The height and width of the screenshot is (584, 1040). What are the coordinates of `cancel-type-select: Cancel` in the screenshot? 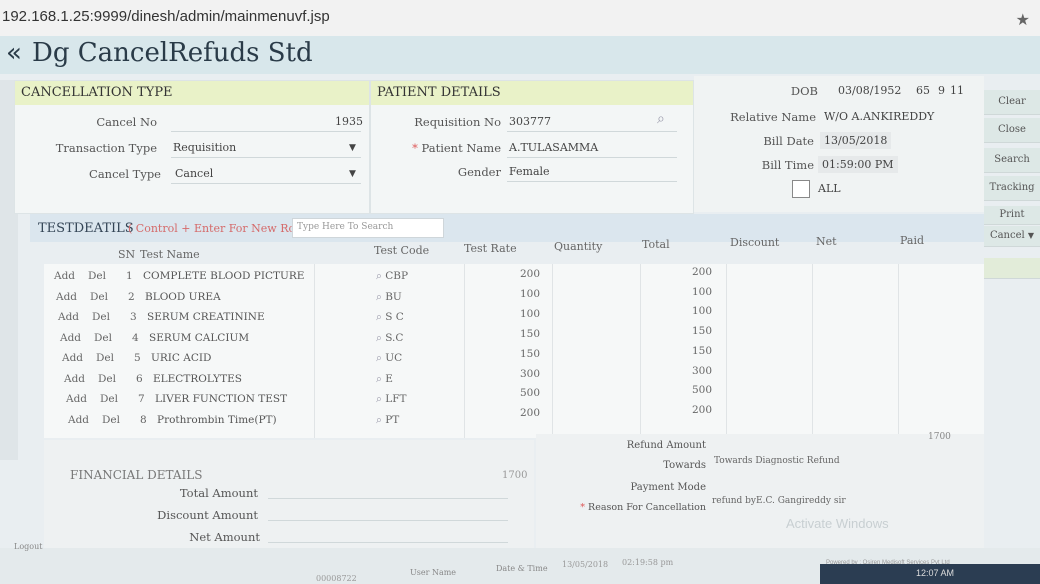 It's located at (194, 173).